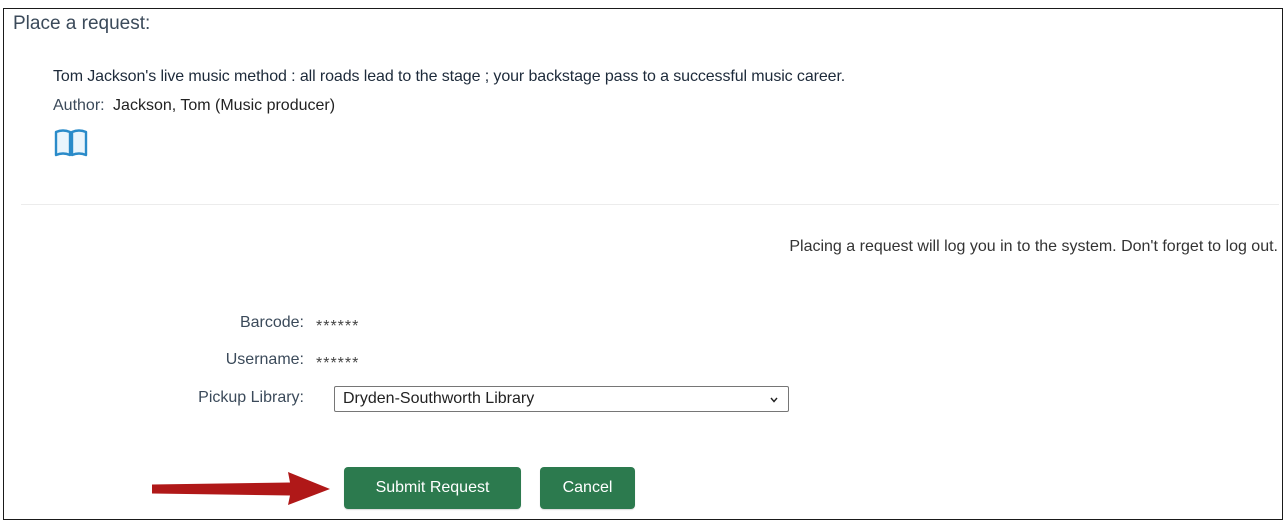  I want to click on cropped-instruction-text, so click(644, 4).